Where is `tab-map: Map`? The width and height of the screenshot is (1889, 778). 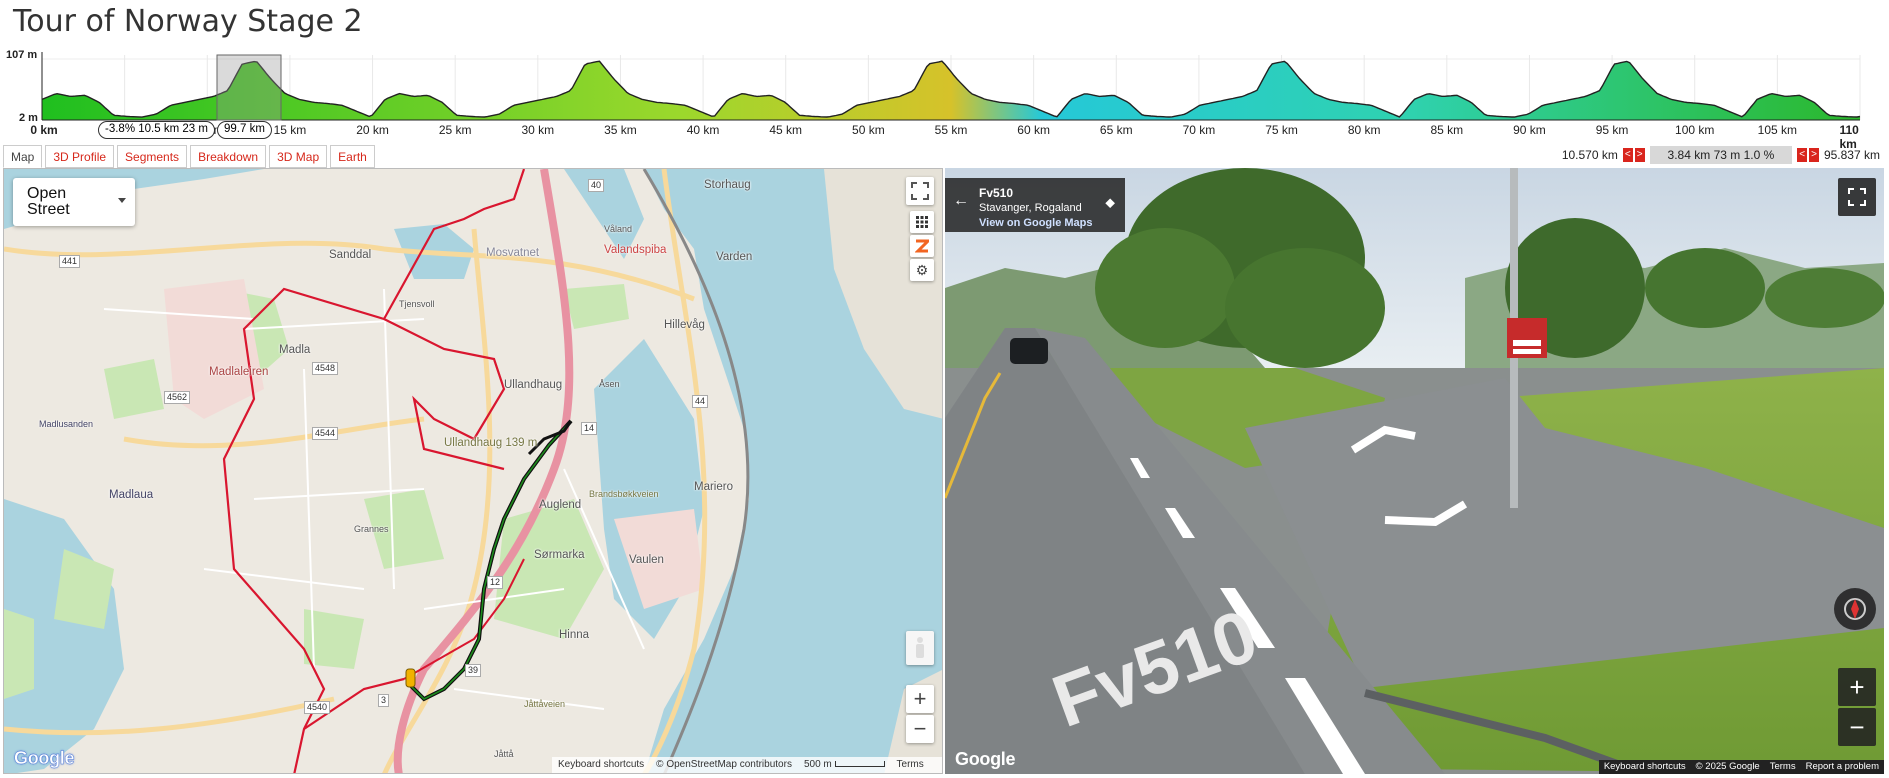
tab-map: Map is located at coordinates (23, 156).